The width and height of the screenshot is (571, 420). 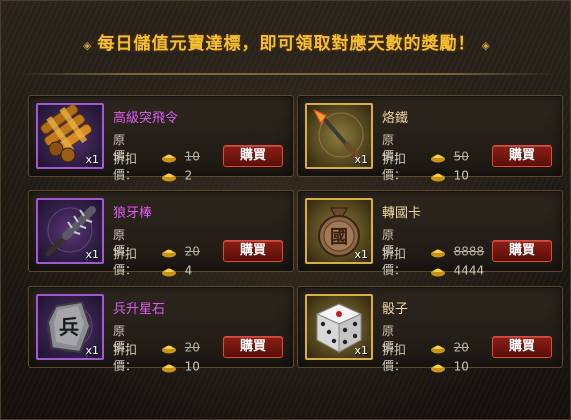 I want to click on item-name: 兵升星石, so click(x=139, y=309).